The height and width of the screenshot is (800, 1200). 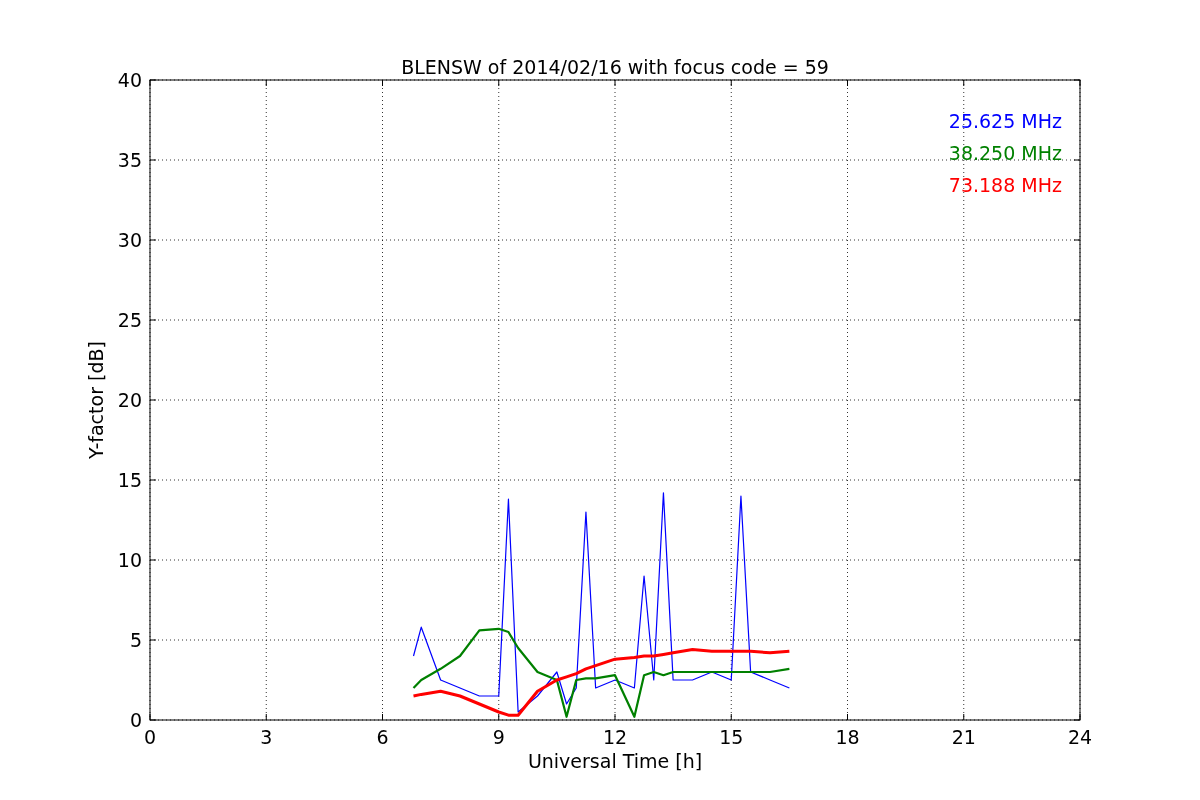 I want to click on legend-label: 25.625 MHz, so click(x=1005, y=121).